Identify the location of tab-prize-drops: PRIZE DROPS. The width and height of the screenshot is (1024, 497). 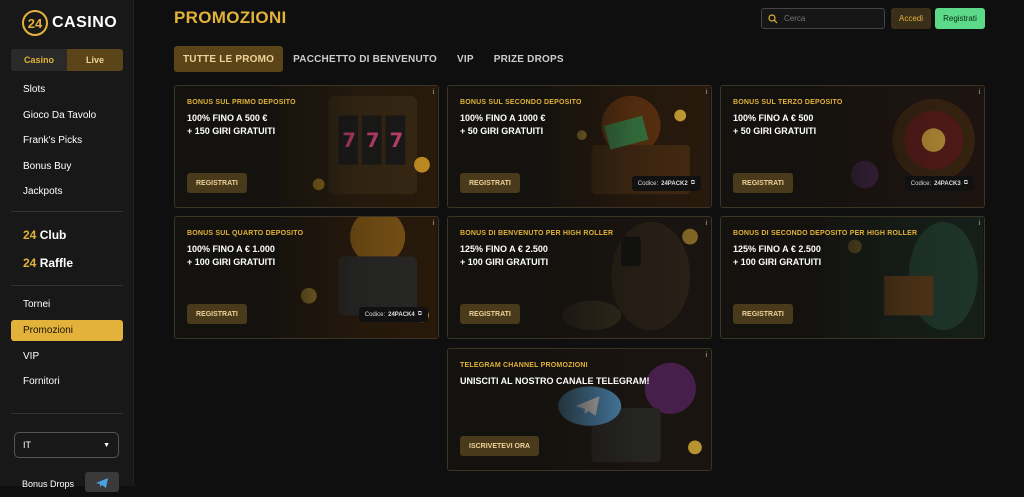
(529, 59).